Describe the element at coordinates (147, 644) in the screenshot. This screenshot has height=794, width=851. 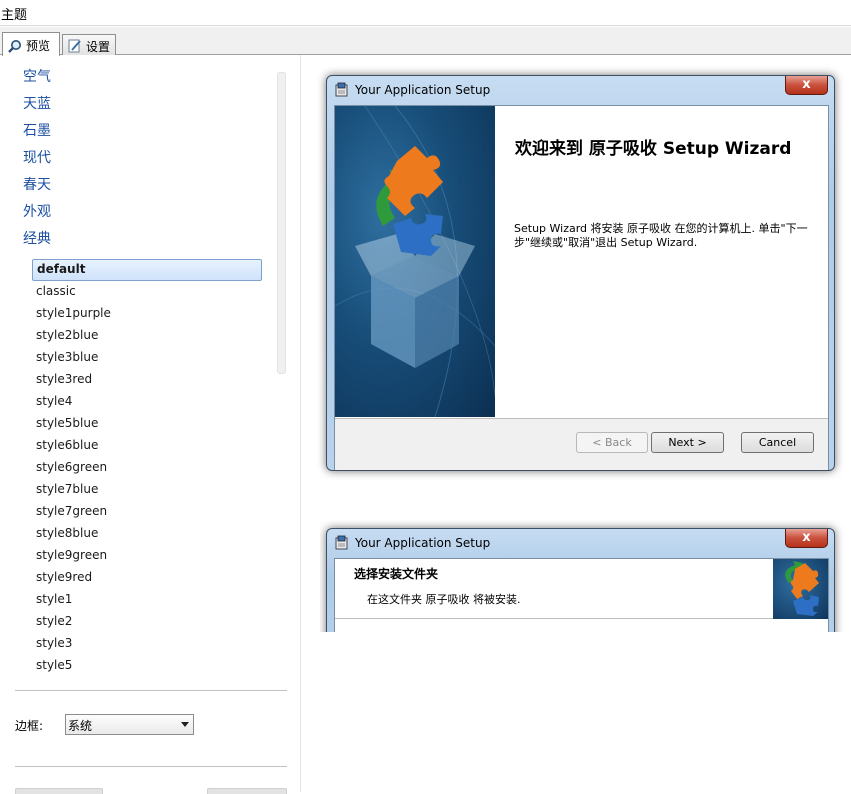
I see `style-list-item: style3` at that location.